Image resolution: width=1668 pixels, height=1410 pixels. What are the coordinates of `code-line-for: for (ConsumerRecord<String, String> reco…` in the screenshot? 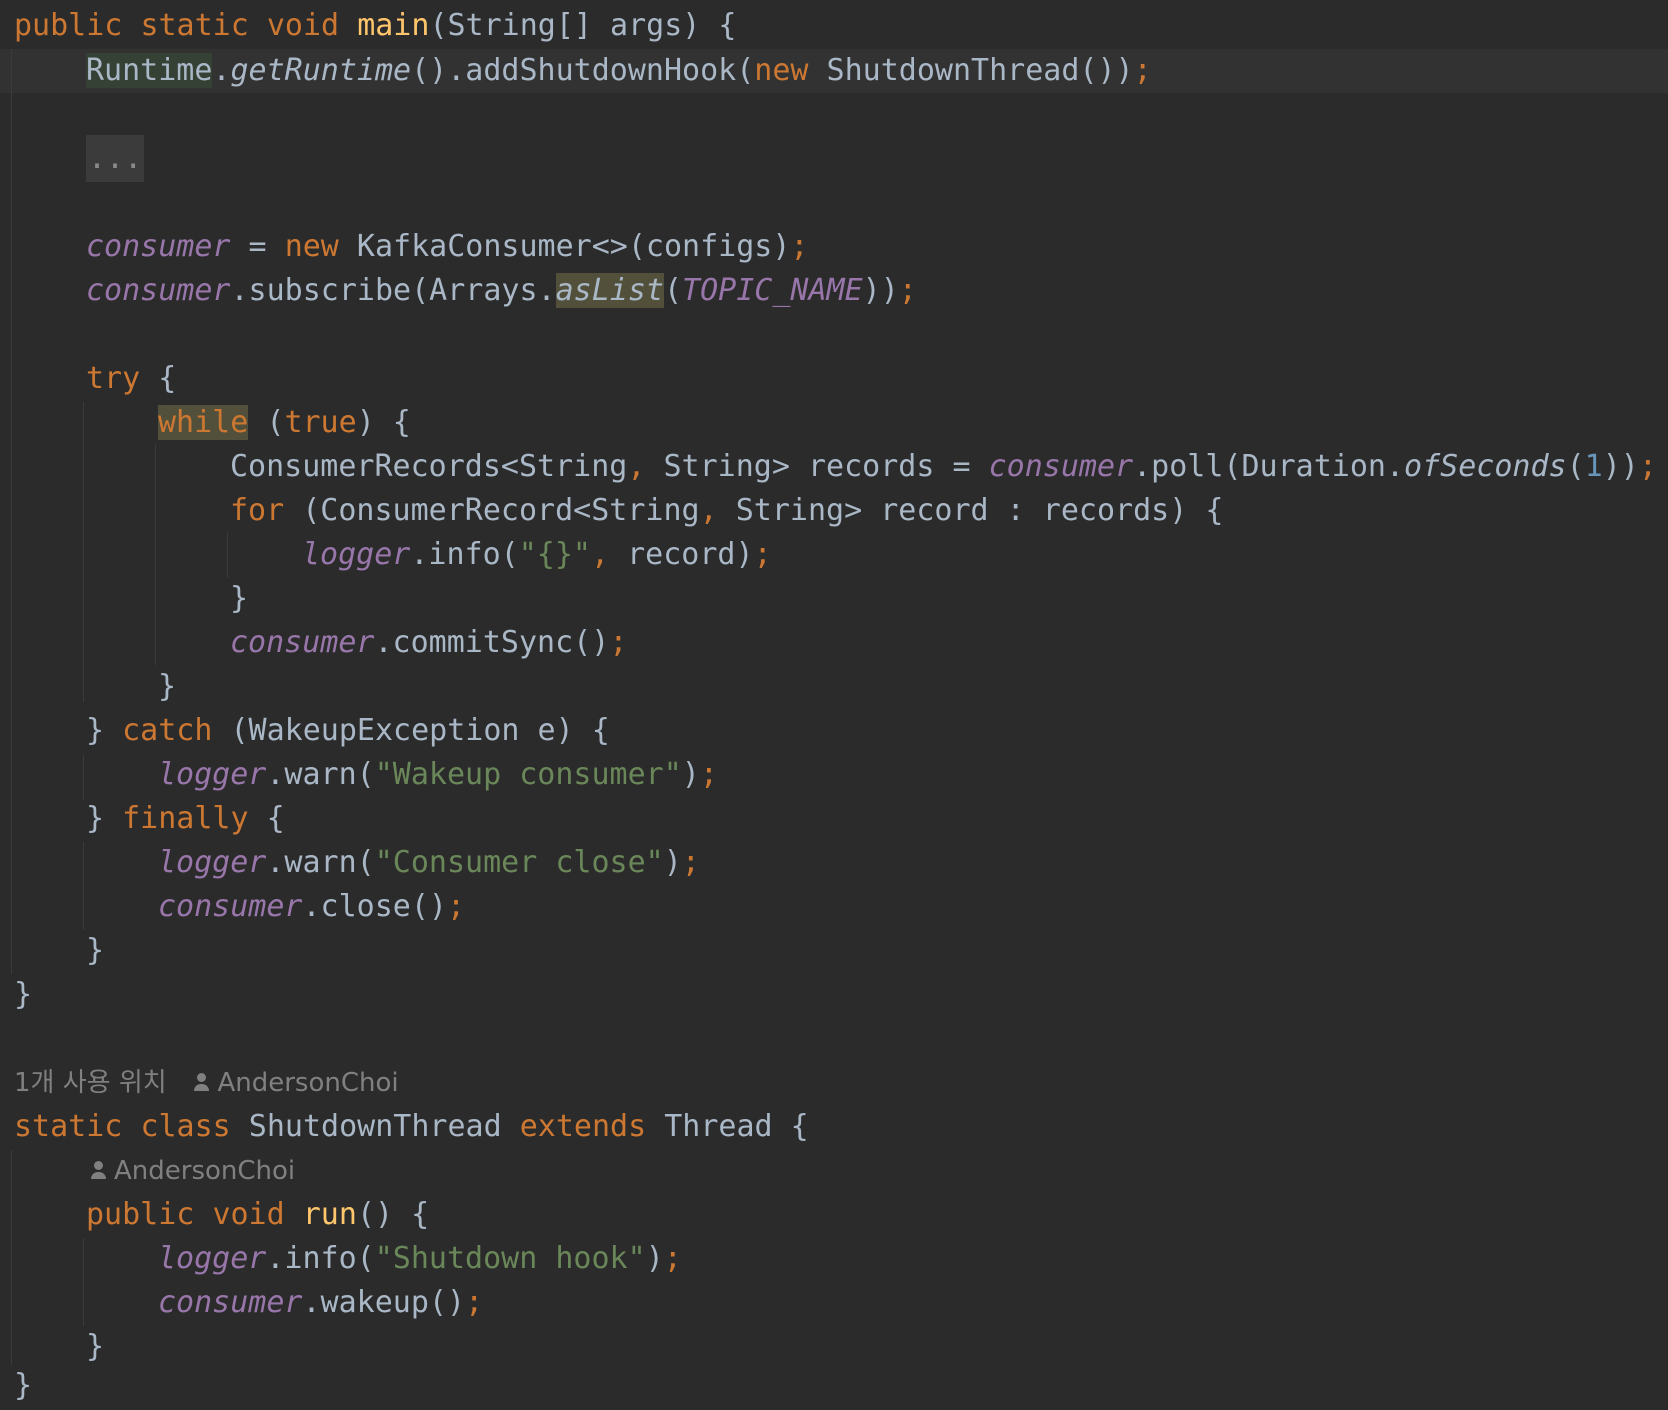 It's located at (726, 511).